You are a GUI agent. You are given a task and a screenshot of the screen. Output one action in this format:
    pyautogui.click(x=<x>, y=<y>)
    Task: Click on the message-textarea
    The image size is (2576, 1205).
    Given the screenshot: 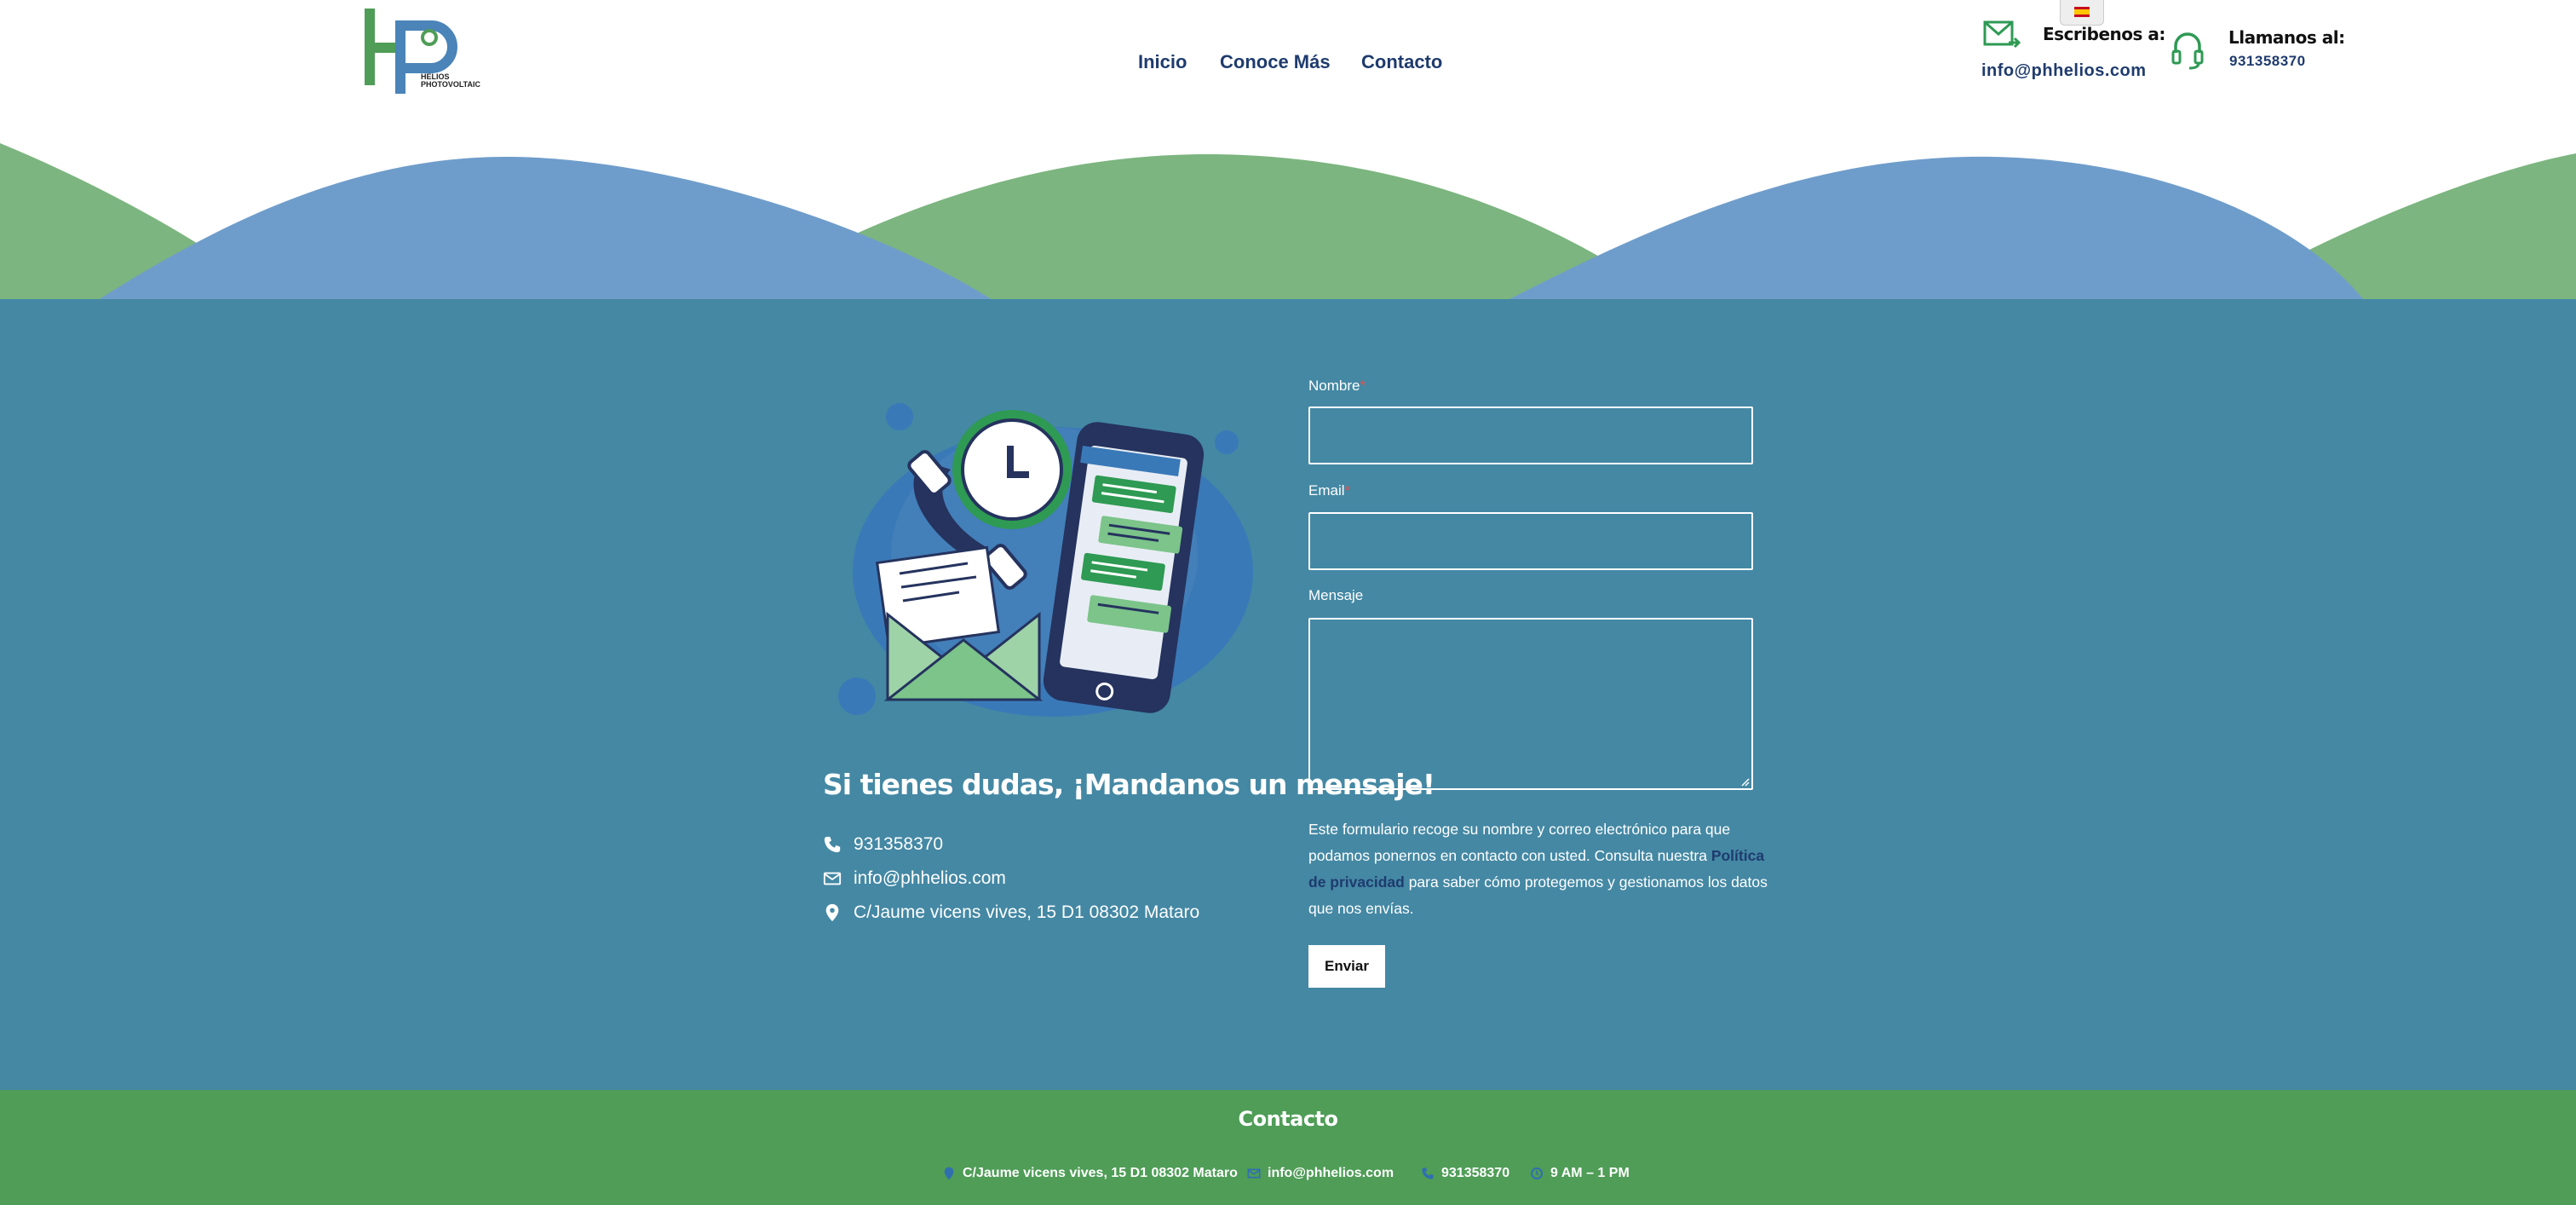 What is the action you would take?
    pyautogui.click(x=1531, y=704)
    